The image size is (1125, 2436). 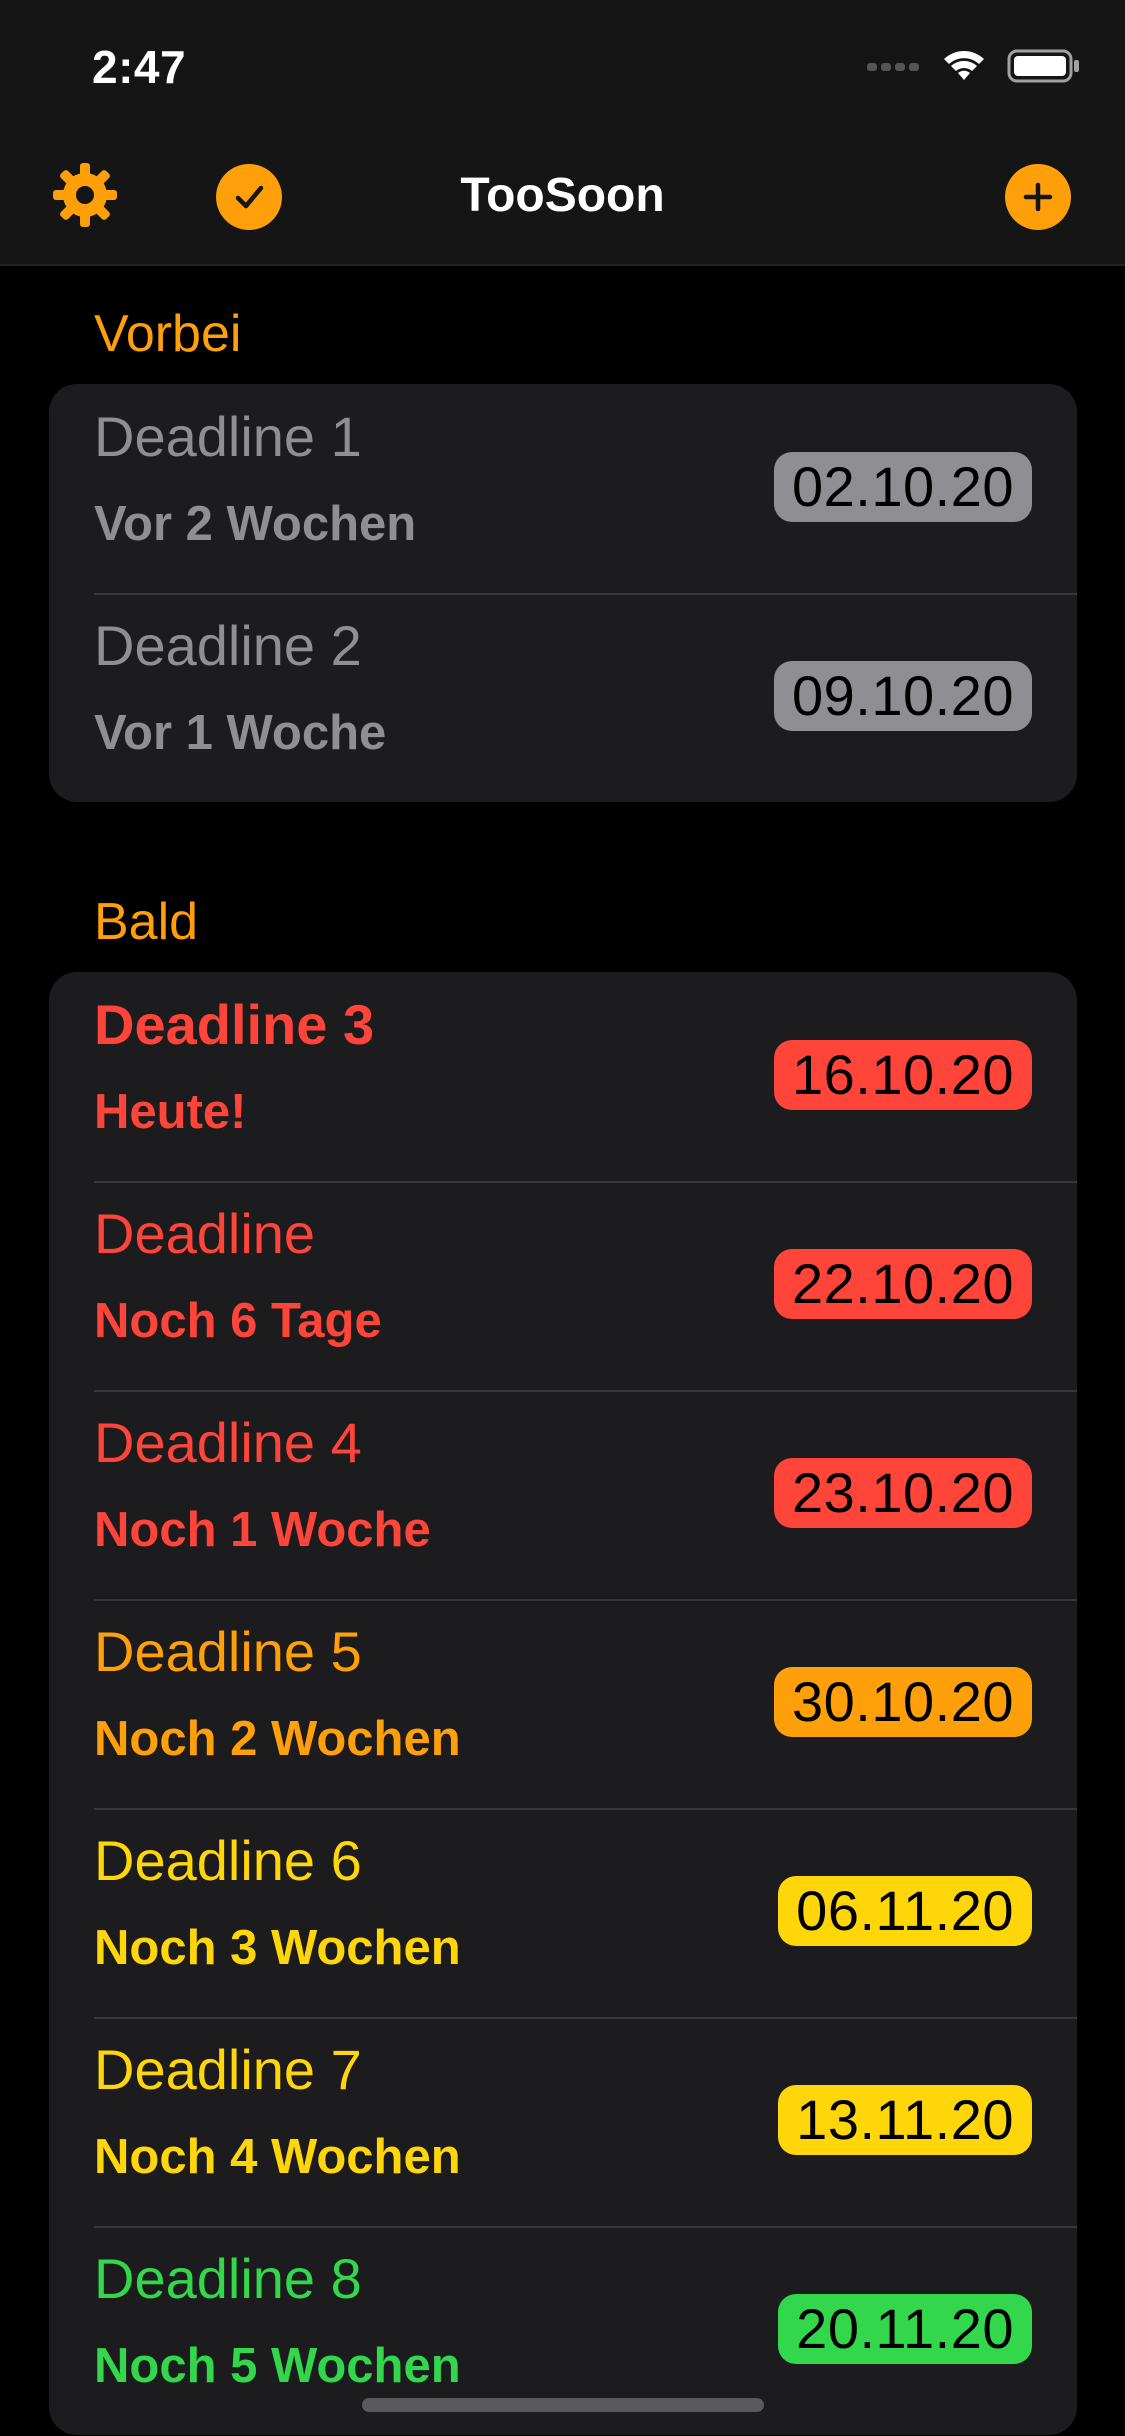 What do you see at coordinates (903, 1075) in the screenshot?
I see `deadline-date-badge: 16.10.20` at bounding box center [903, 1075].